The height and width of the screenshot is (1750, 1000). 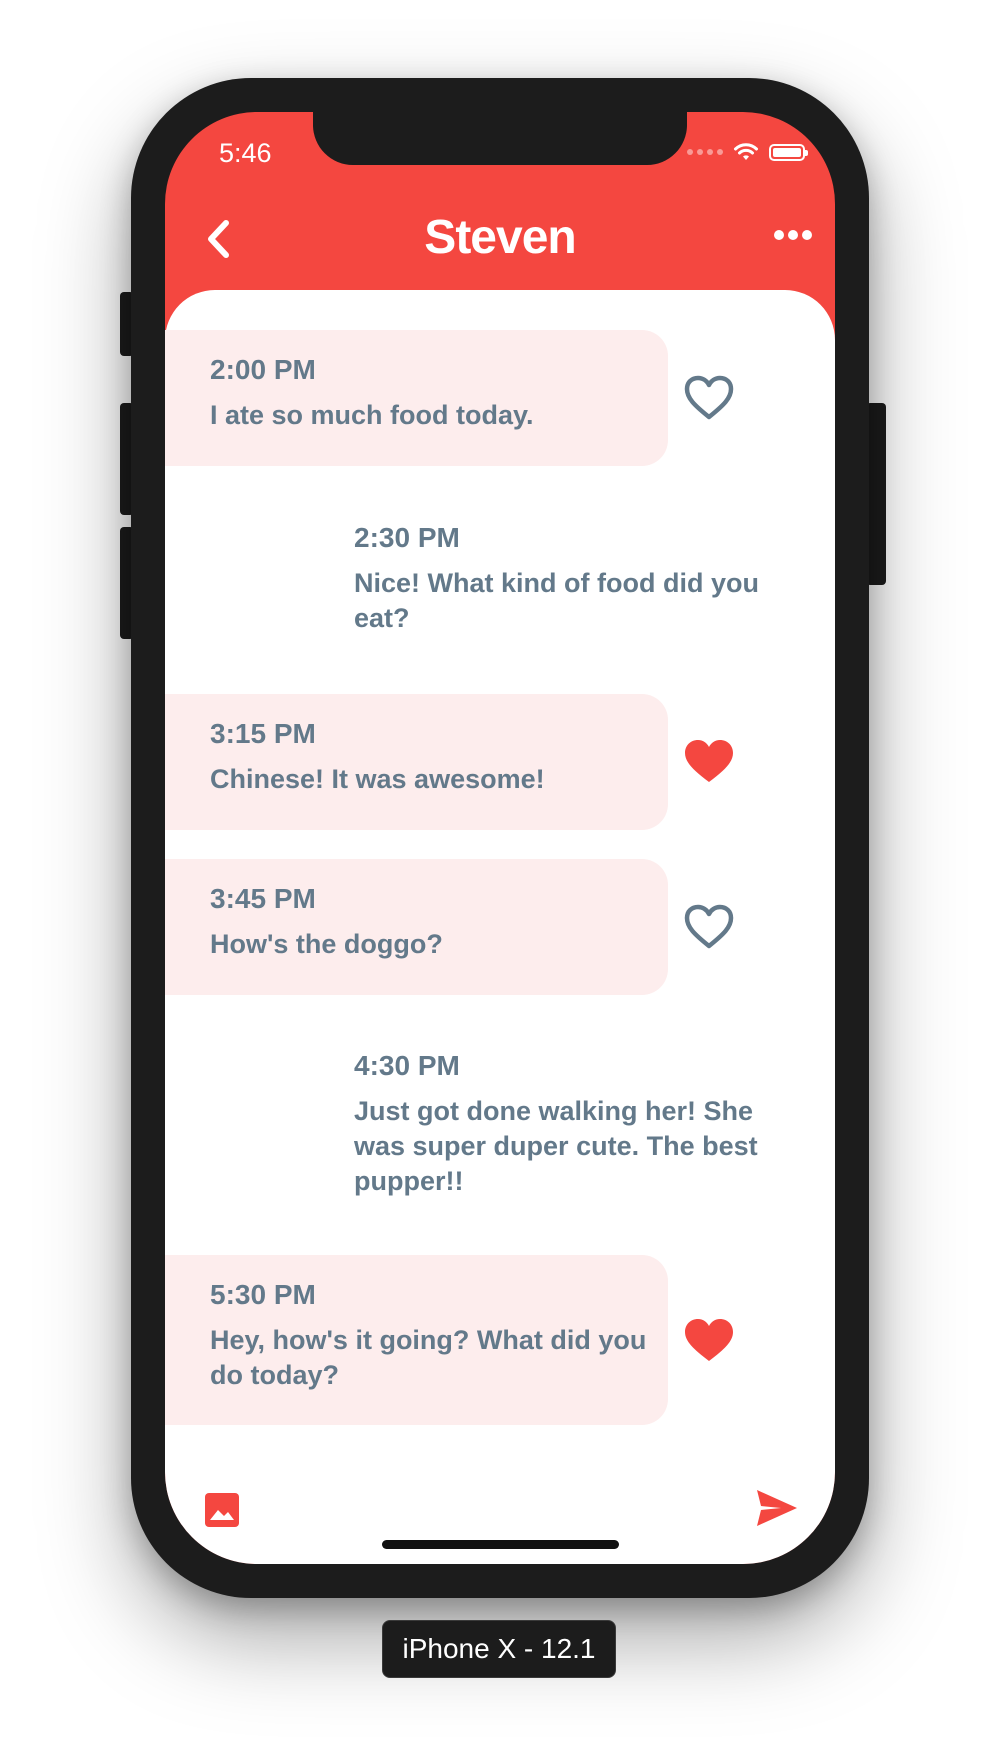 What do you see at coordinates (263, 1294) in the screenshot?
I see `message-time: 5:30 PM` at bounding box center [263, 1294].